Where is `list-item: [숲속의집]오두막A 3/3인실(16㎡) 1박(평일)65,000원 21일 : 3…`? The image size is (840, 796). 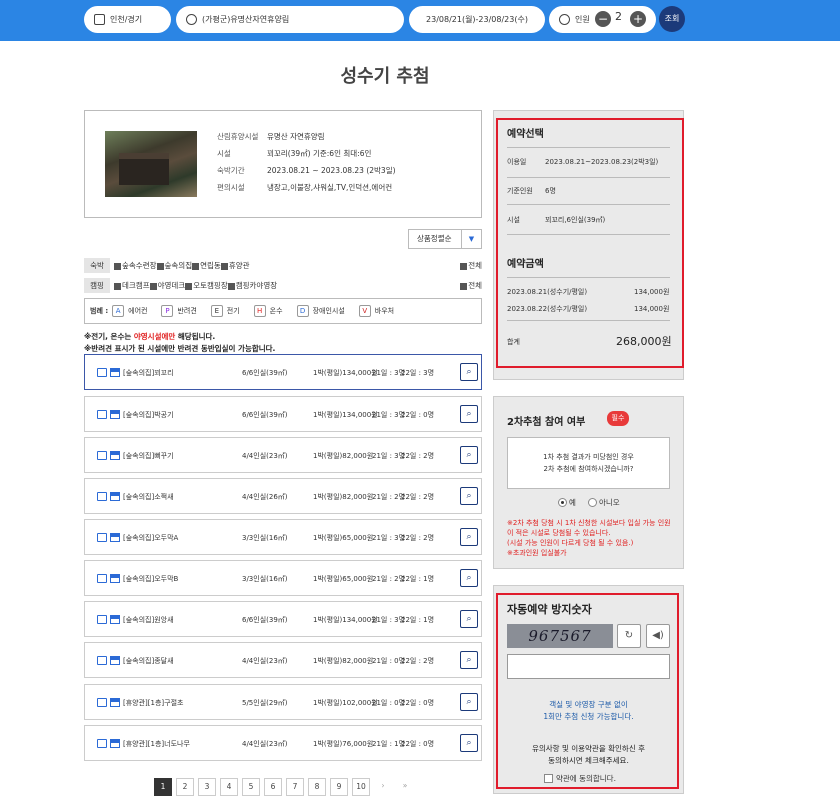
list-item: [숲속의집]오두막A 3/3인실(16㎡) 1박(평일)65,000원 21일 : 3… is located at coordinates (283, 537).